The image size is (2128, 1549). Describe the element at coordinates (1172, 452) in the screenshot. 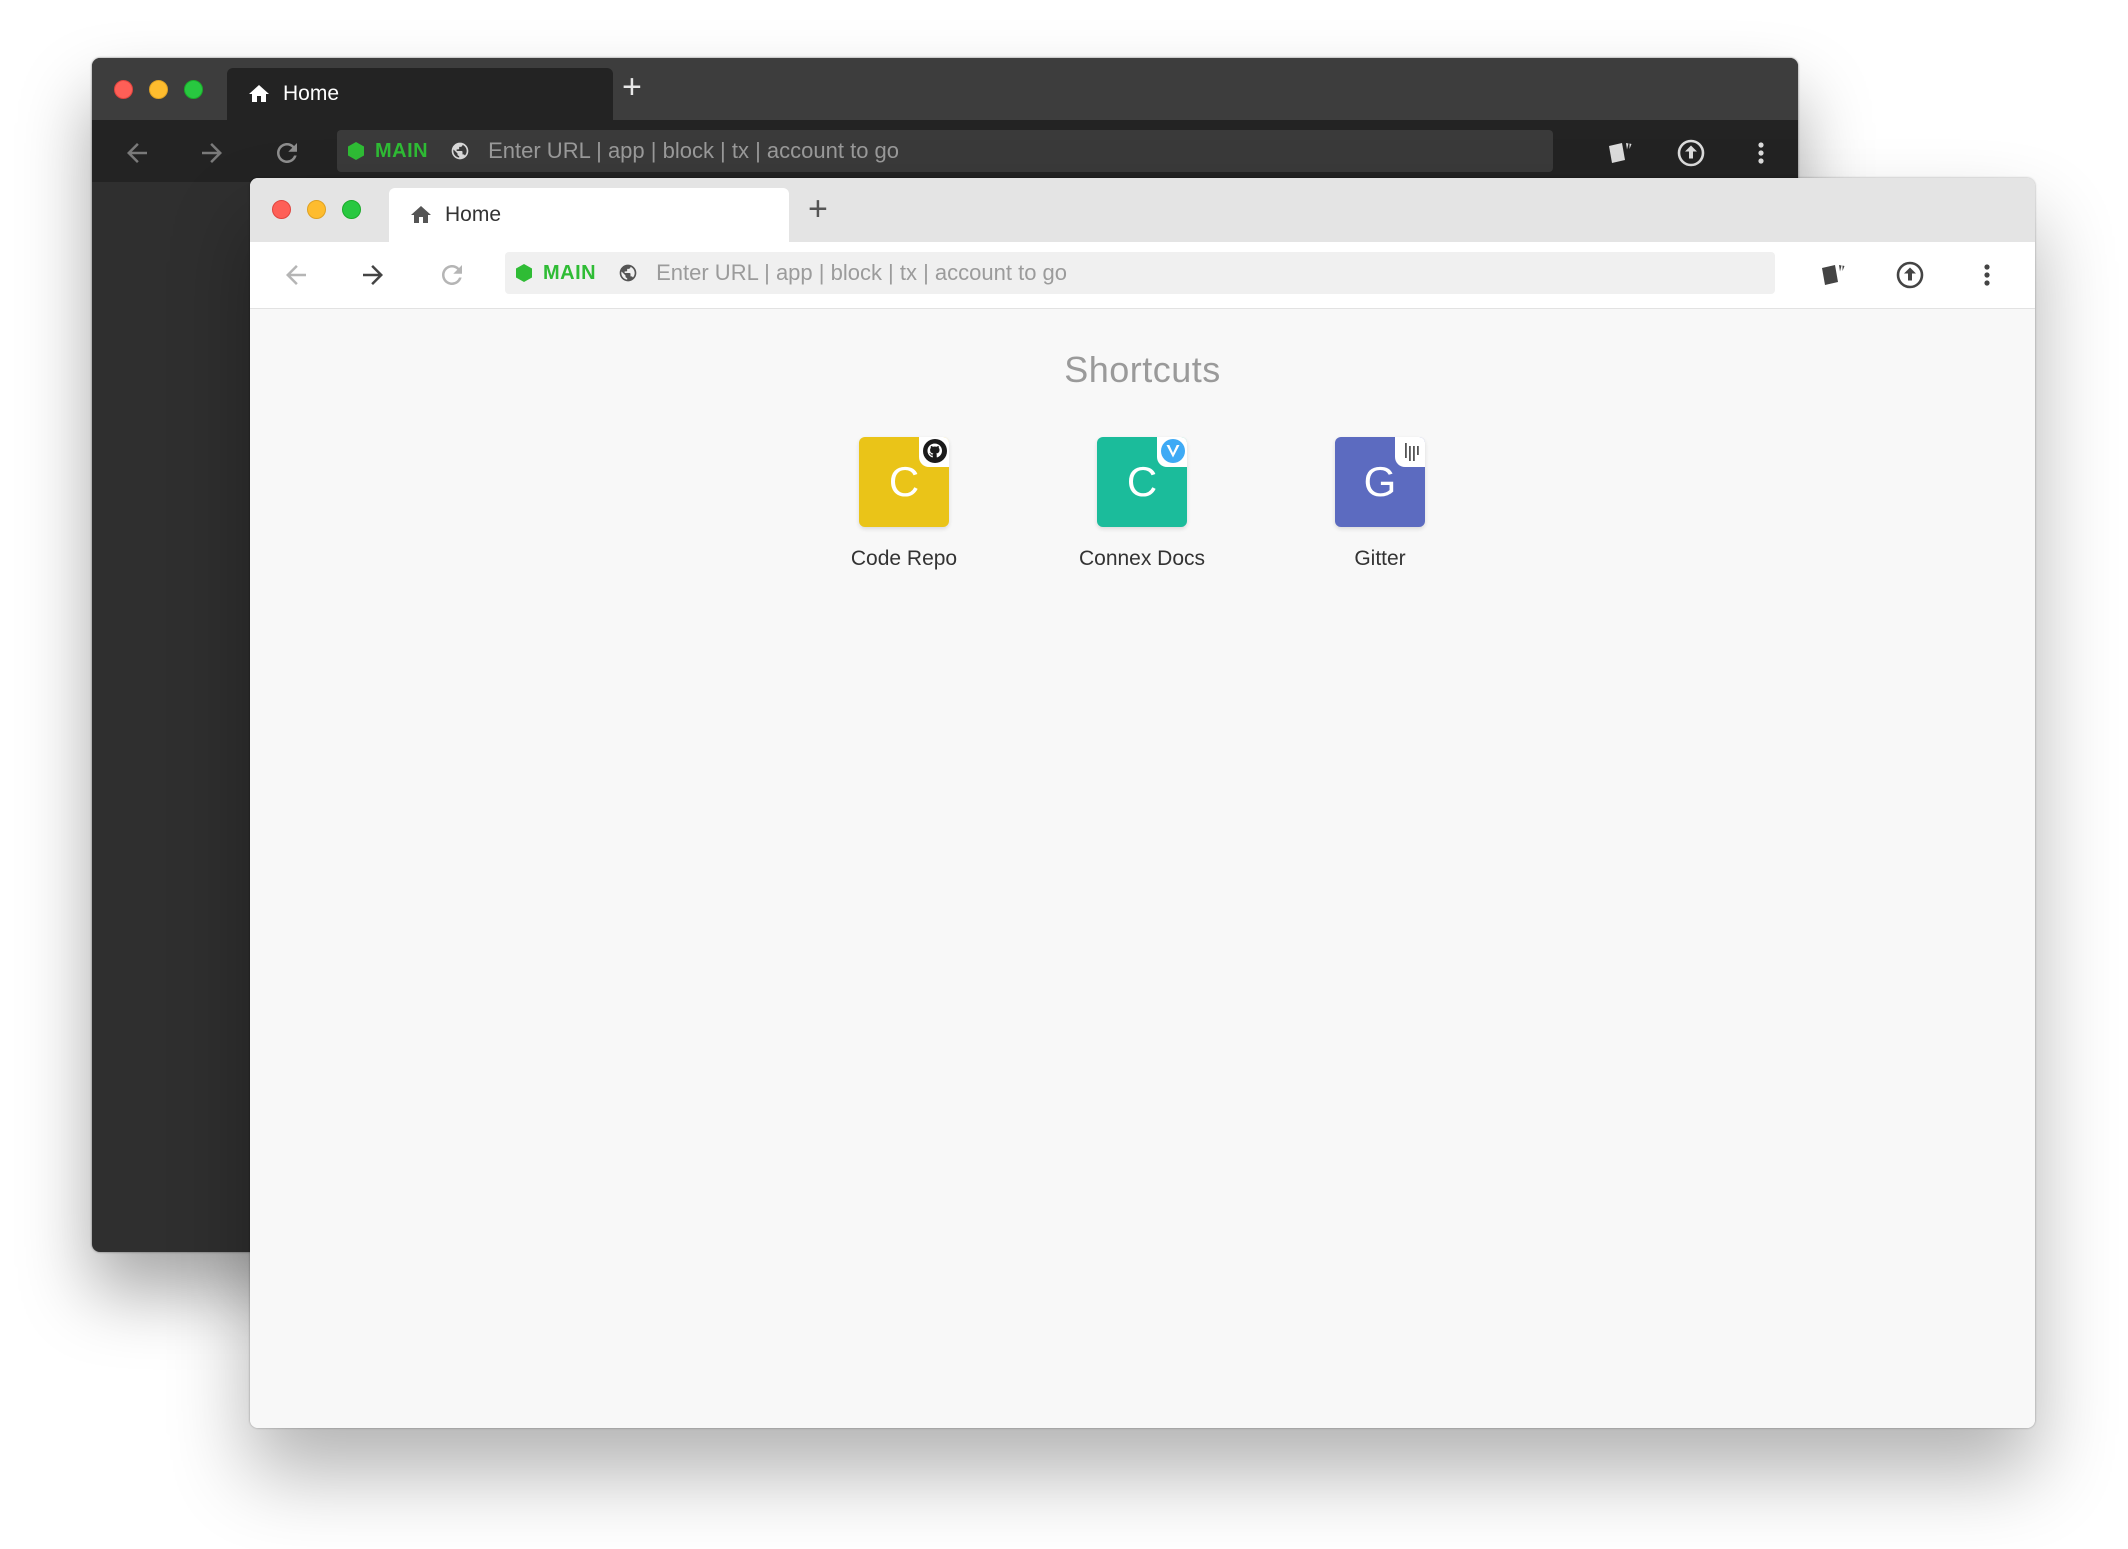

I see `vuepress-icon` at that location.